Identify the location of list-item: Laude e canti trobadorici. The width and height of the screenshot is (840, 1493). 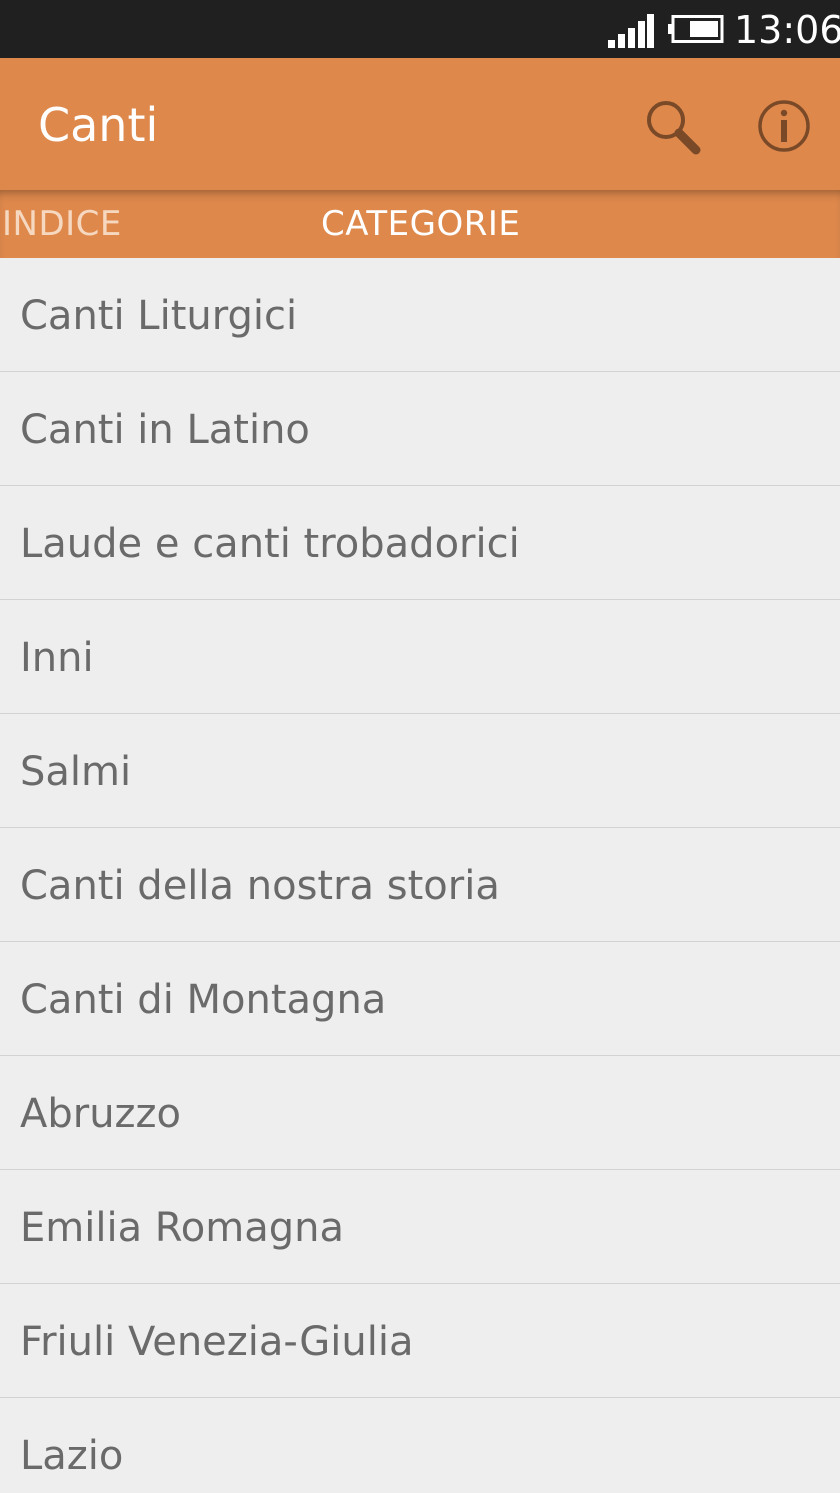
(420, 543).